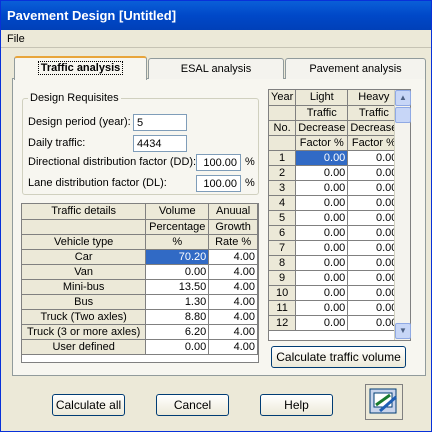 This screenshot has width=432, height=432. I want to click on scroll-down-icon: ▼, so click(403, 331).